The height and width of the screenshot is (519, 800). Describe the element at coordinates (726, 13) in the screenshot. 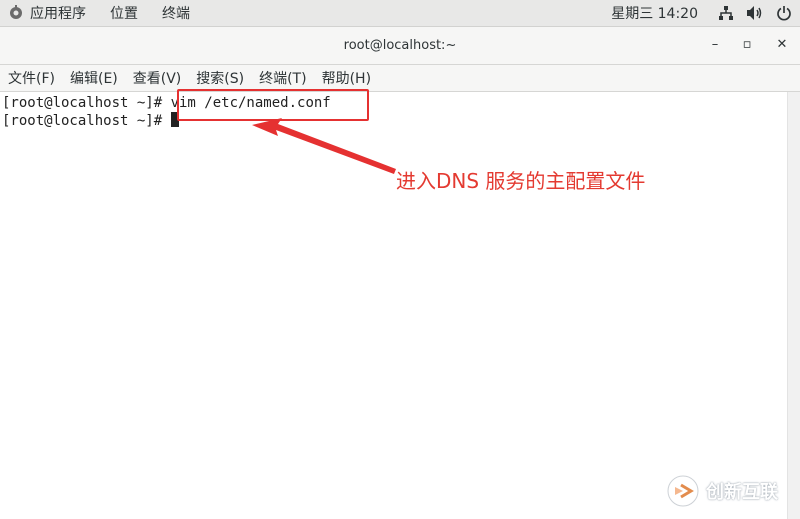

I see `network-icon` at that location.